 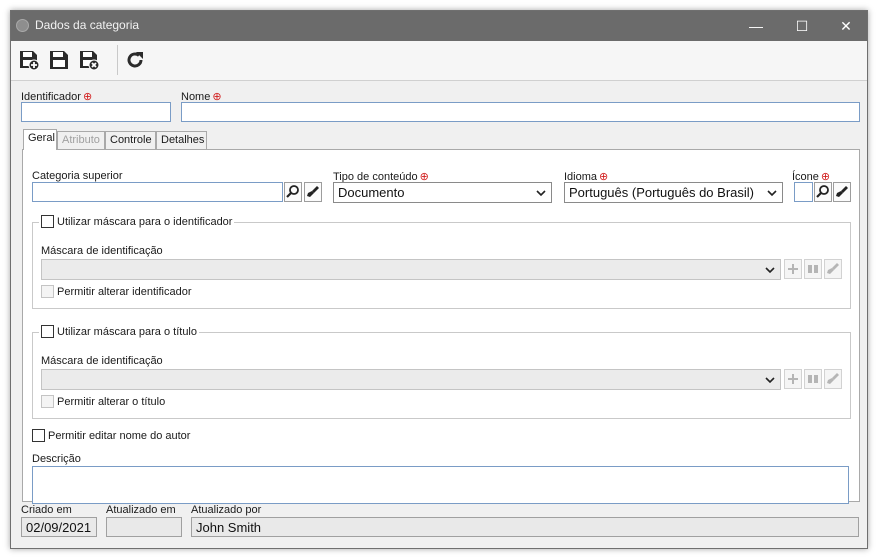 I want to click on atualizado-por-field: John Smith, so click(x=525, y=527).